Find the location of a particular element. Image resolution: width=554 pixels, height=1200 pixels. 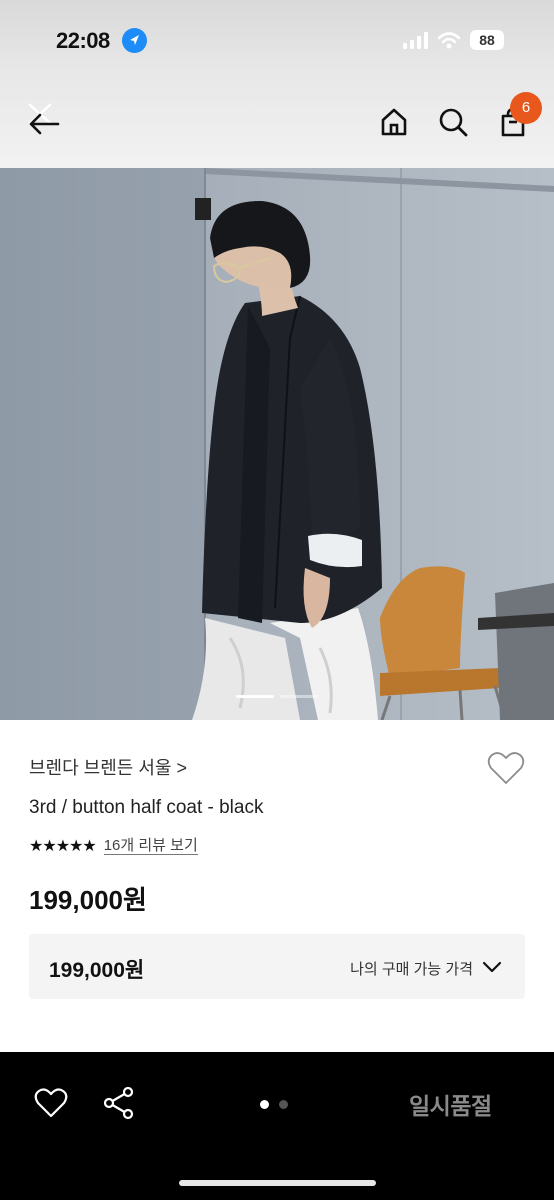

my-price-value: 199,000원 is located at coordinates (97, 970).